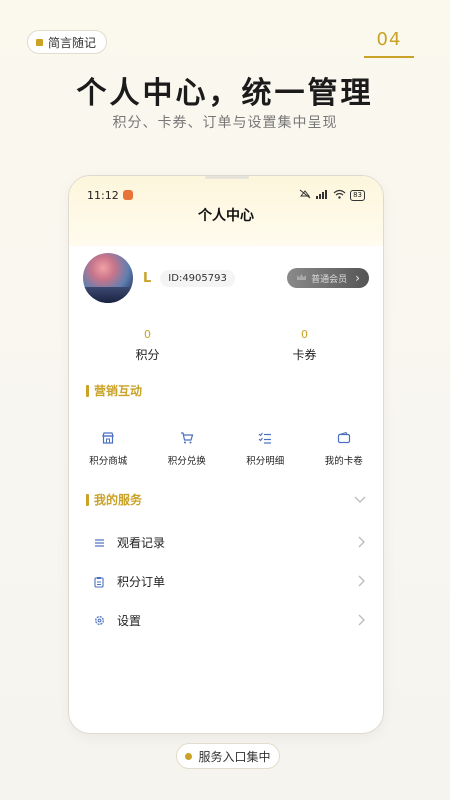 This screenshot has width=450, height=800. Describe the element at coordinates (301, 278) in the screenshot. I see `crown-icon` at that location.